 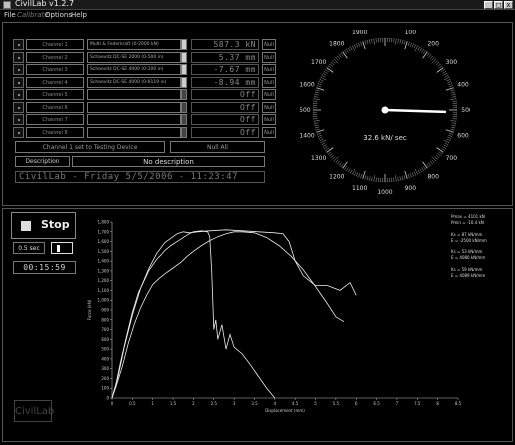 What do you see at coordinates (397, 403) in the screenshot?
I see `x-tick-label: 7` at bounding box center [397, 403].